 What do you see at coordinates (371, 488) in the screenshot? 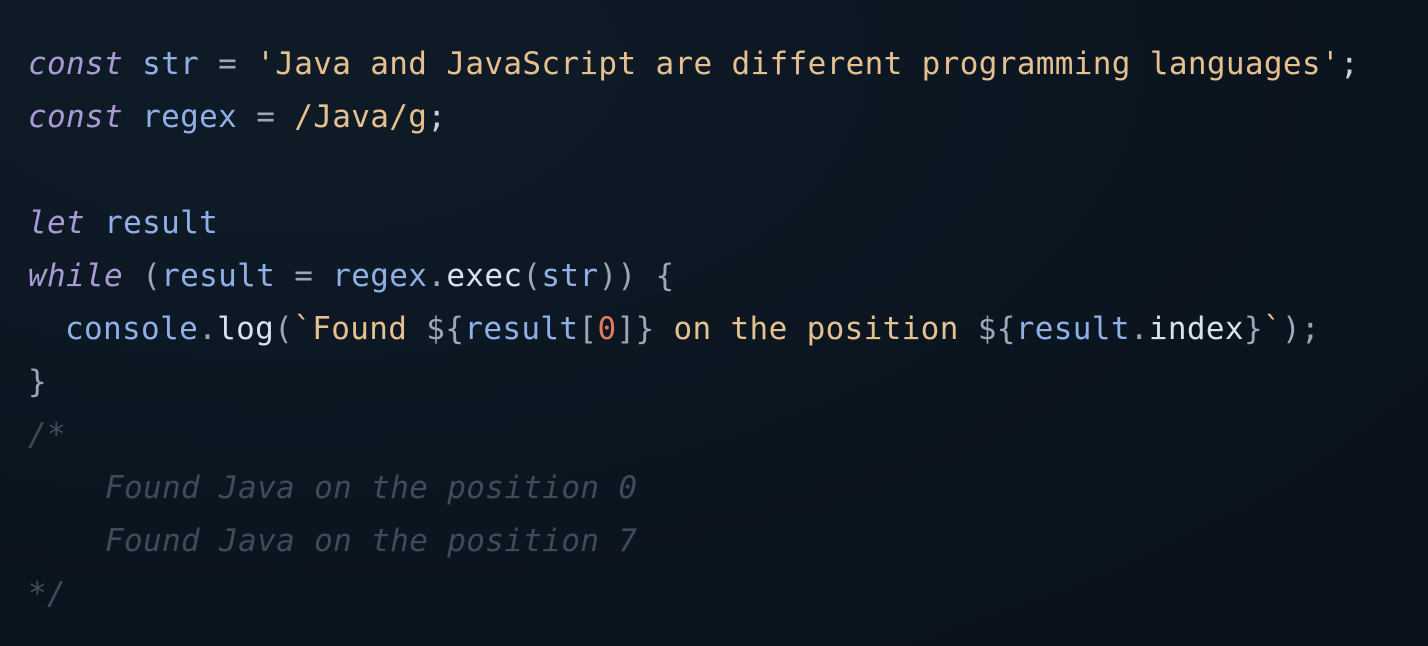
I see `comment-output-line-1: Found Java on the position 0` at bounding box center [371, 488].